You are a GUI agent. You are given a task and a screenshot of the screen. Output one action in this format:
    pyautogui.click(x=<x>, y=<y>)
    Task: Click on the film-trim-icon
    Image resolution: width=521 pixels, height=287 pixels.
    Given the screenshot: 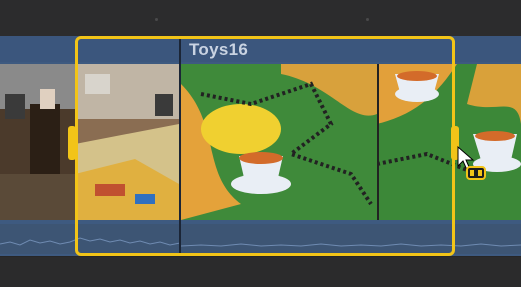 What is the action you would take?
    pyautogui.click(x=476, y=173)
    